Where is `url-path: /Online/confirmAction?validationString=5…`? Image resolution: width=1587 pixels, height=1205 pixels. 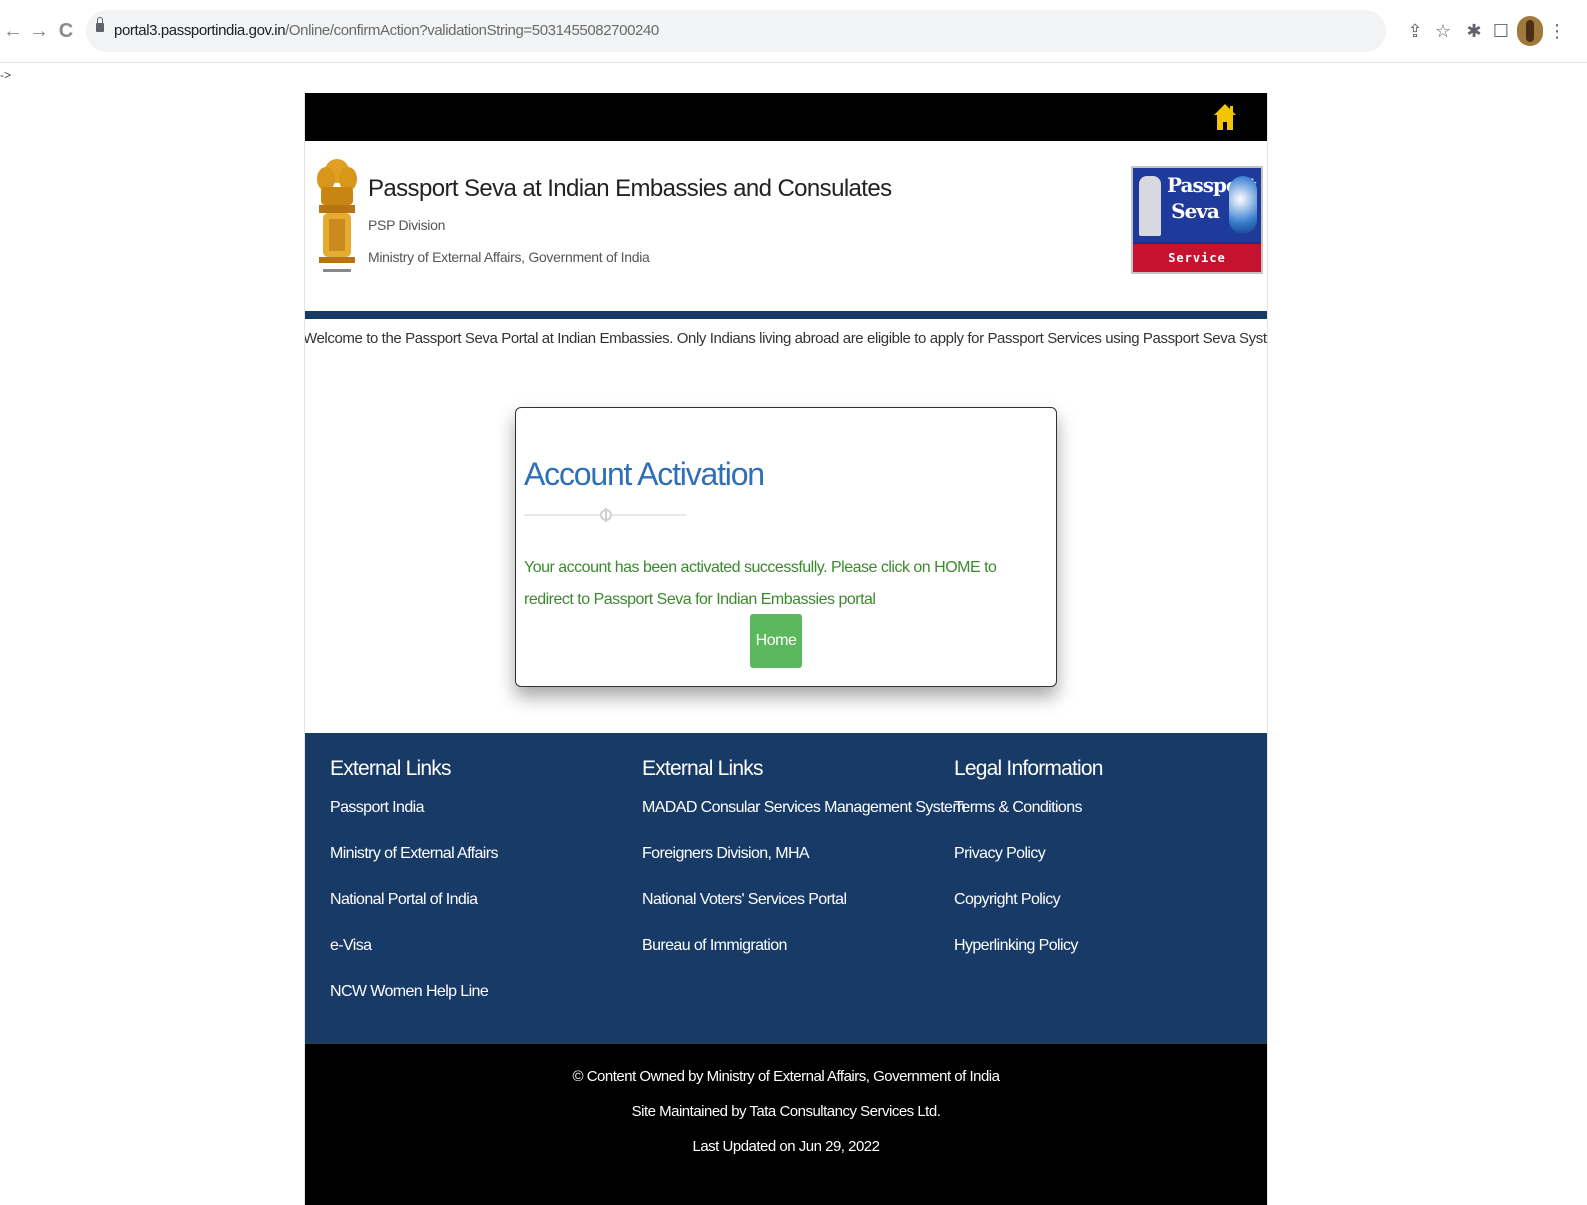
url-path: /Online/confirmAction?validationString=5… is located at coordinates (472, 30).